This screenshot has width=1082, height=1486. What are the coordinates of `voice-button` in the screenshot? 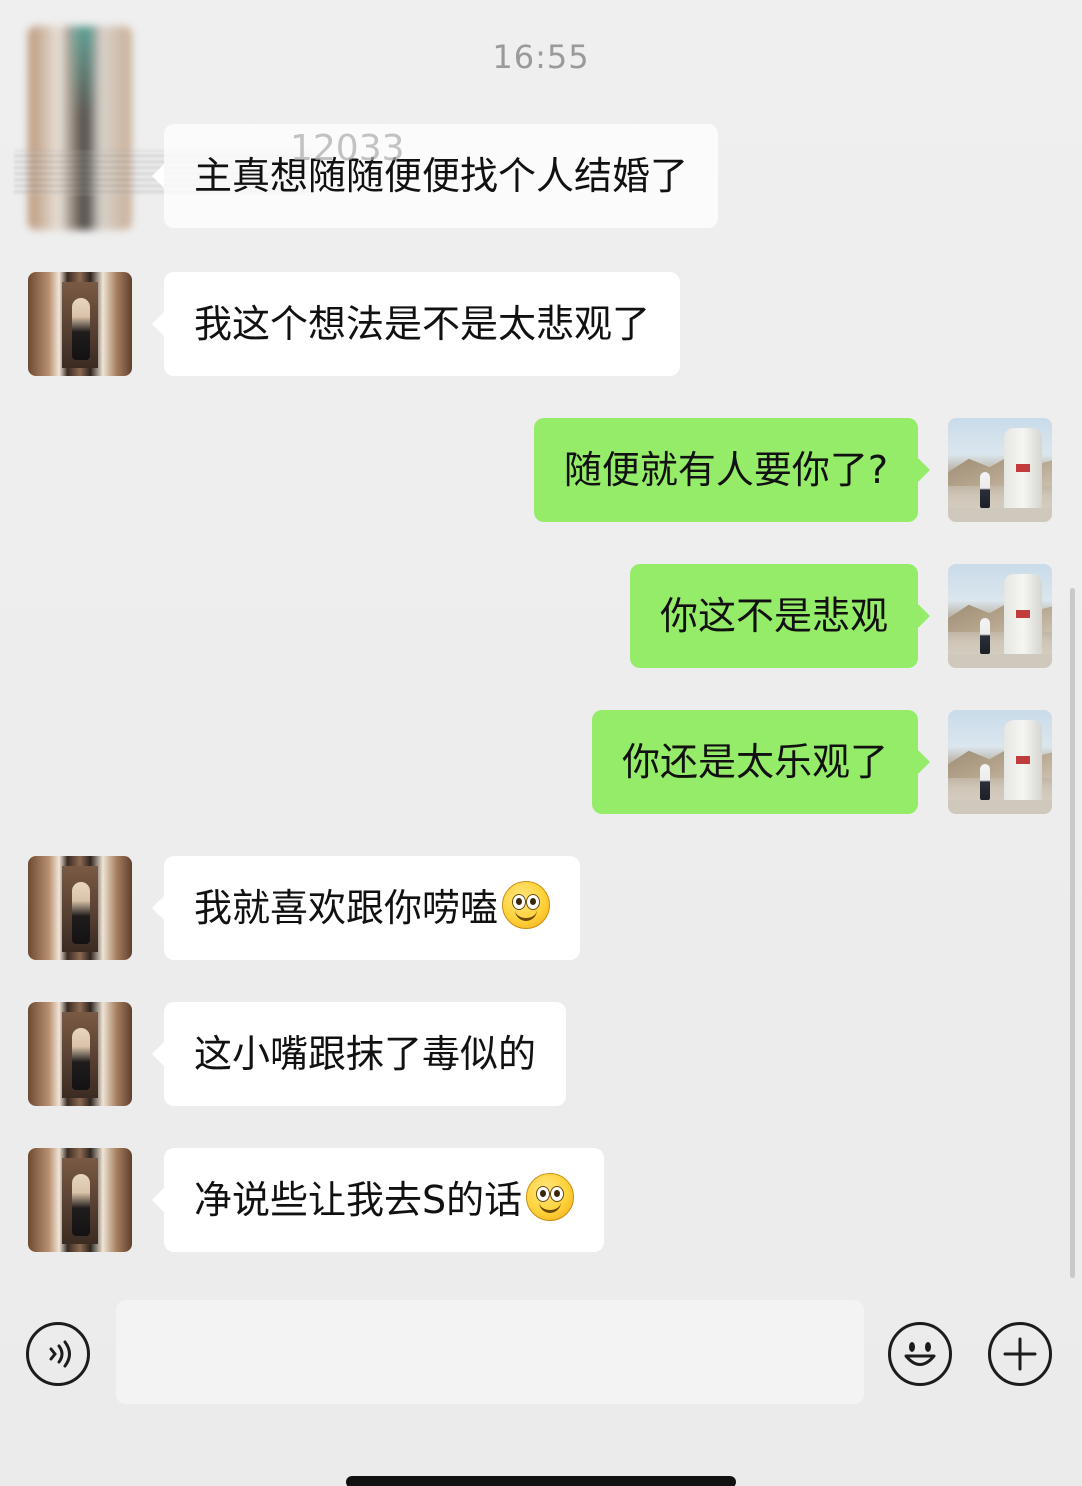 It's located at (58, 1354).